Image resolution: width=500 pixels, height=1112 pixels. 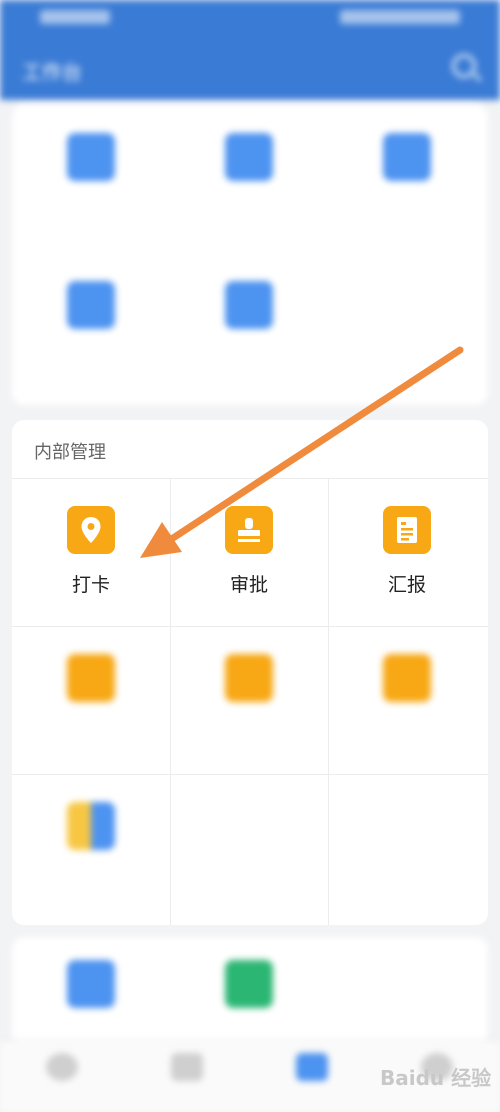 What do you see at coordinates (91, 157) in the screenshot?
I see `mail-icon` at bounding box center [91, 157].